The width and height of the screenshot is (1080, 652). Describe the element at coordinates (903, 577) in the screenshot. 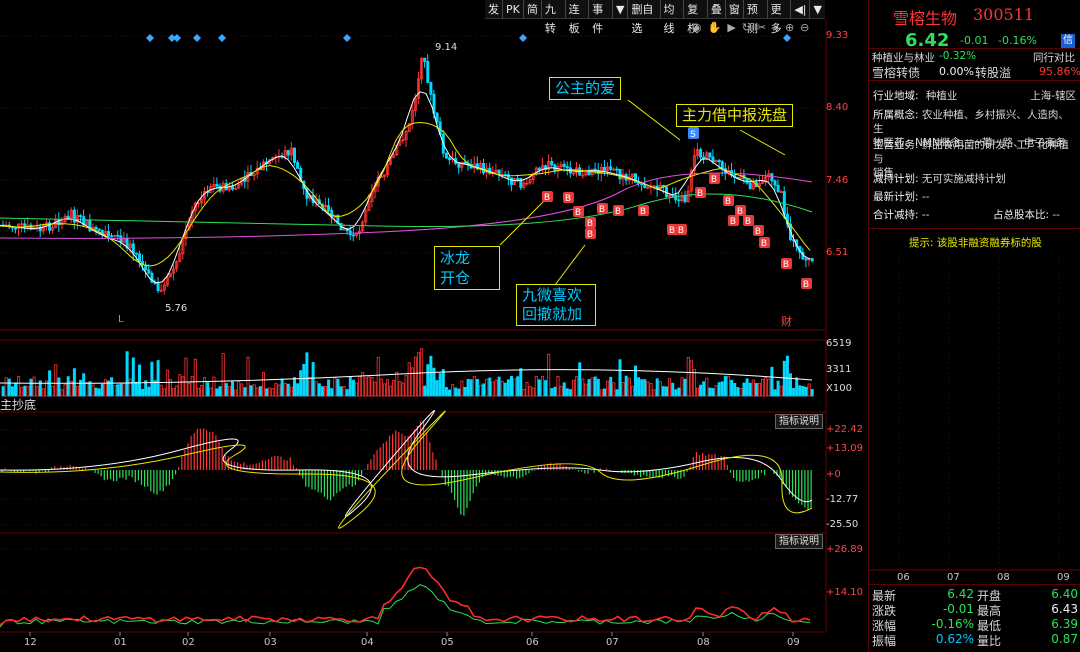

I see `mini-month: 06` at that location.